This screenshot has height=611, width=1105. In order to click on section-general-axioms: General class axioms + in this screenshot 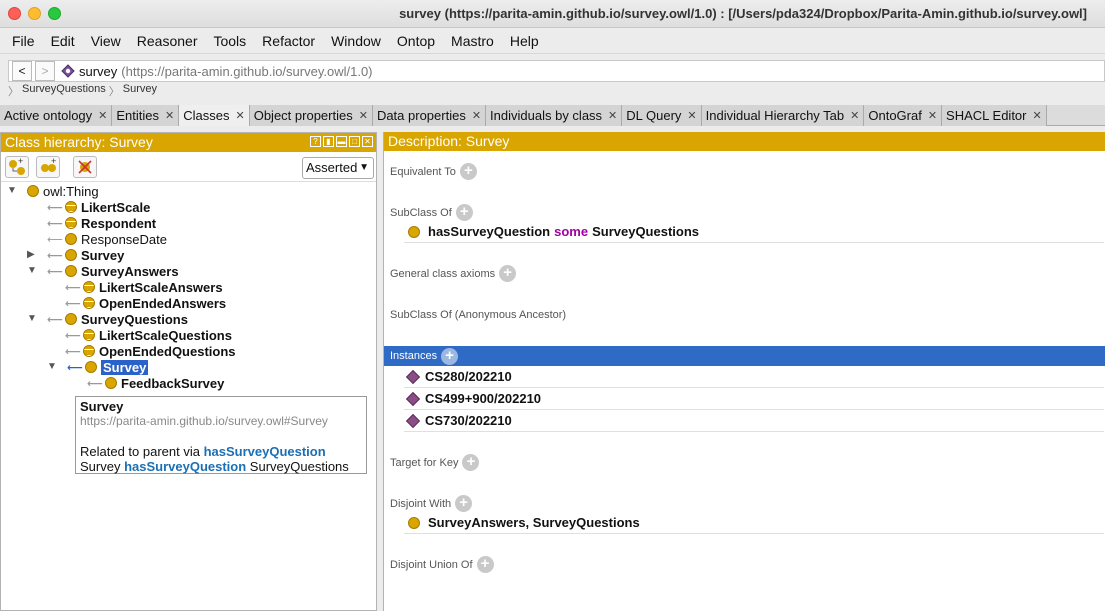, I will do `click(453, 273)`.